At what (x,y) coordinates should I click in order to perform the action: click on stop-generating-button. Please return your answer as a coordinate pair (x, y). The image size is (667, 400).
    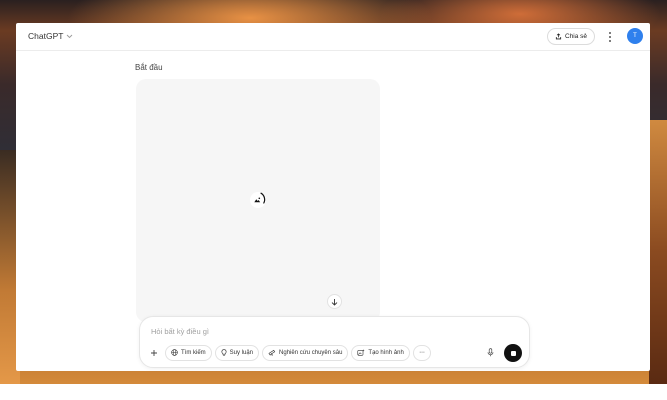
    Looking at the image, I should click on (513, 353).